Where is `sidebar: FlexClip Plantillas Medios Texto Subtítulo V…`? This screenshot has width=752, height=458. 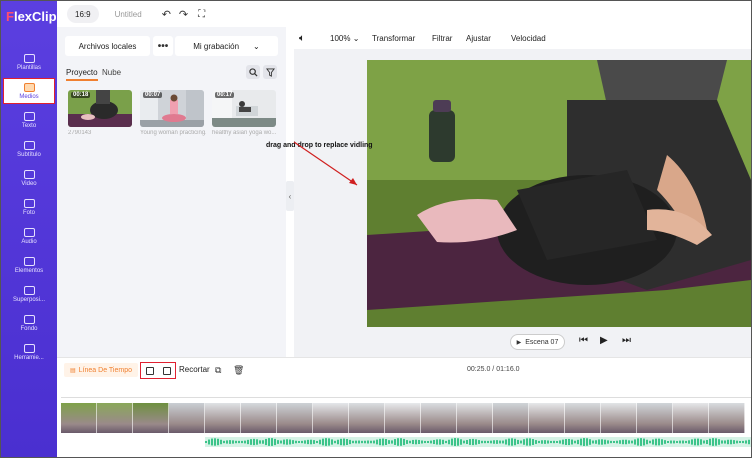
sidebar: FlexClip Plantillas Medios Texto Subtítulo V… is located at coordinates (29, 229).